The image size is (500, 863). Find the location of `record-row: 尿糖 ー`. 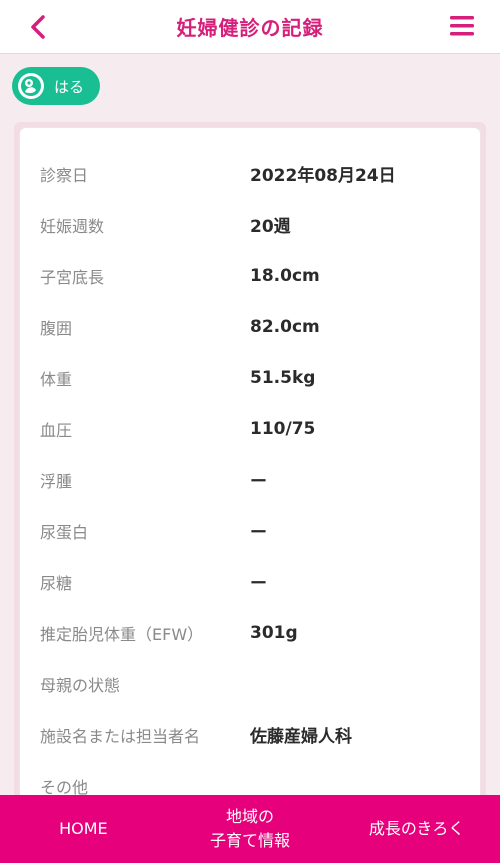

record-row: 尿糖 ー is located at coordinates (250, 581).